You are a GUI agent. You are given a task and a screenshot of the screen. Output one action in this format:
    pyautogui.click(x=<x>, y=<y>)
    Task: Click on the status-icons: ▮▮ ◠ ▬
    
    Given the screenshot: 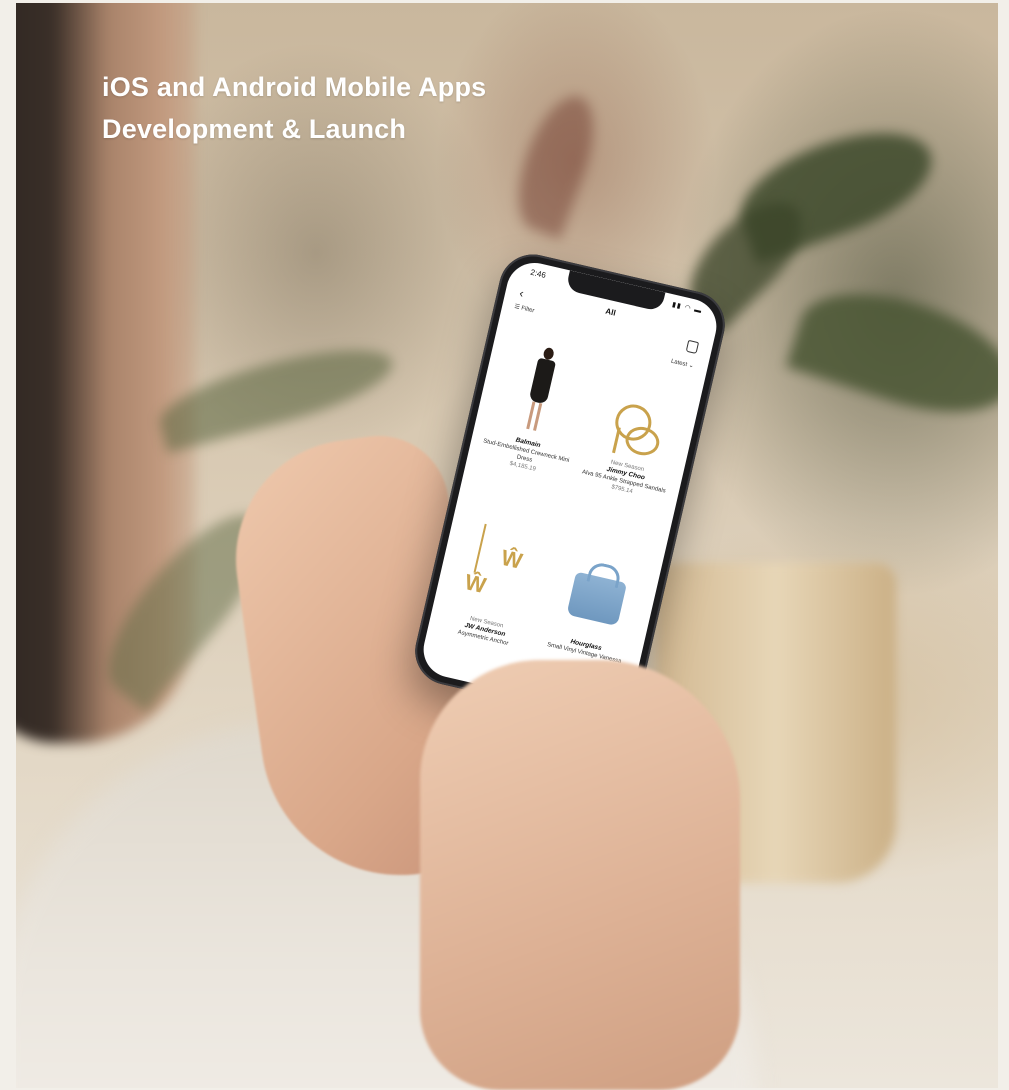 What is the action you would take?
    pyautogui.click(x=687, y=308)
    